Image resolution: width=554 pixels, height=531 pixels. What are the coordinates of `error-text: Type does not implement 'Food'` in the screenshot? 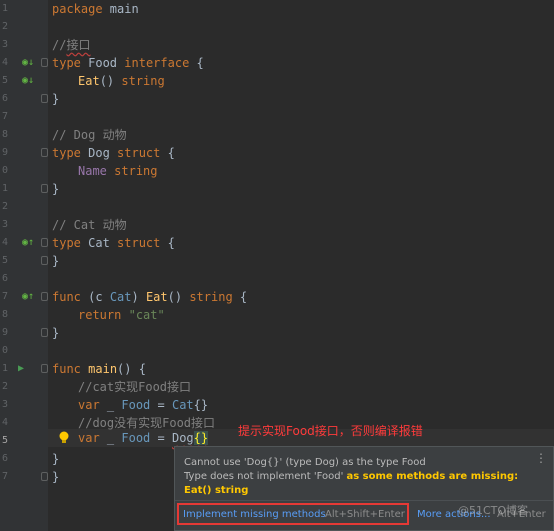 It's located at (265, 476).